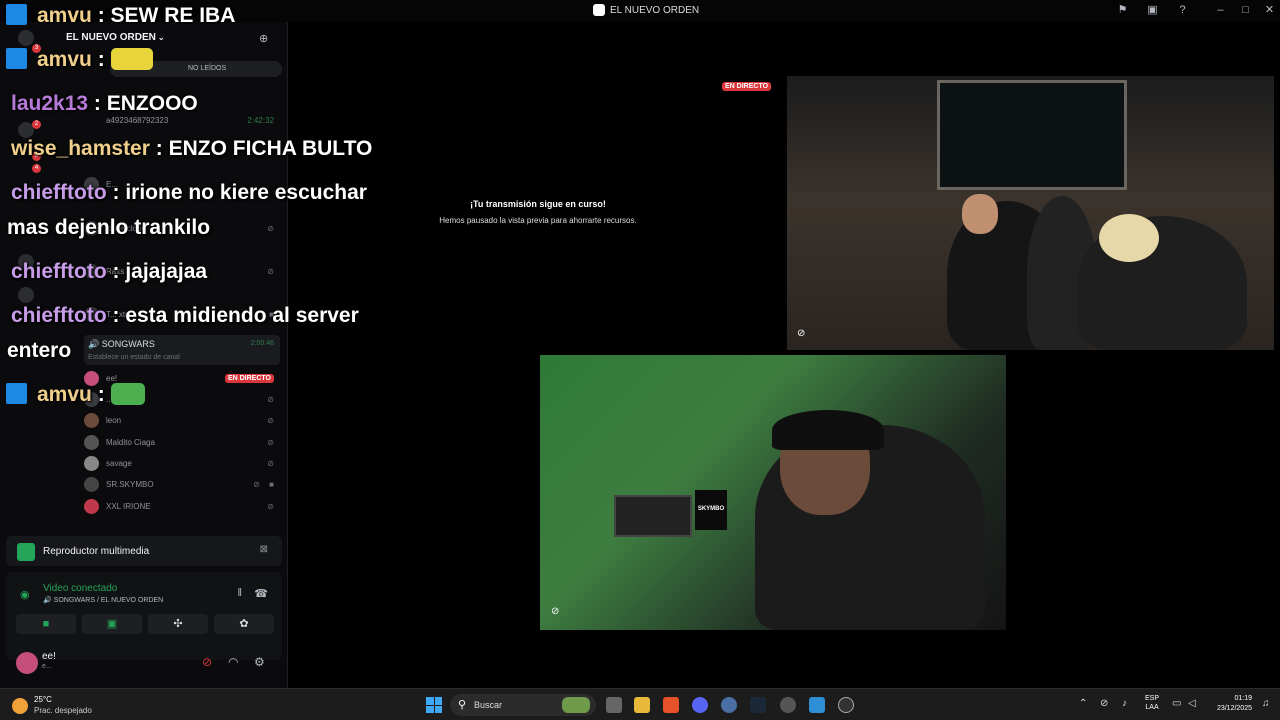 This screenshot has height=720, width=1280. What do you see at coordinates (246, 192) in the screenshot?
I see `chat-text: irione no kiere escuchar` at bounding box center [246, 192].